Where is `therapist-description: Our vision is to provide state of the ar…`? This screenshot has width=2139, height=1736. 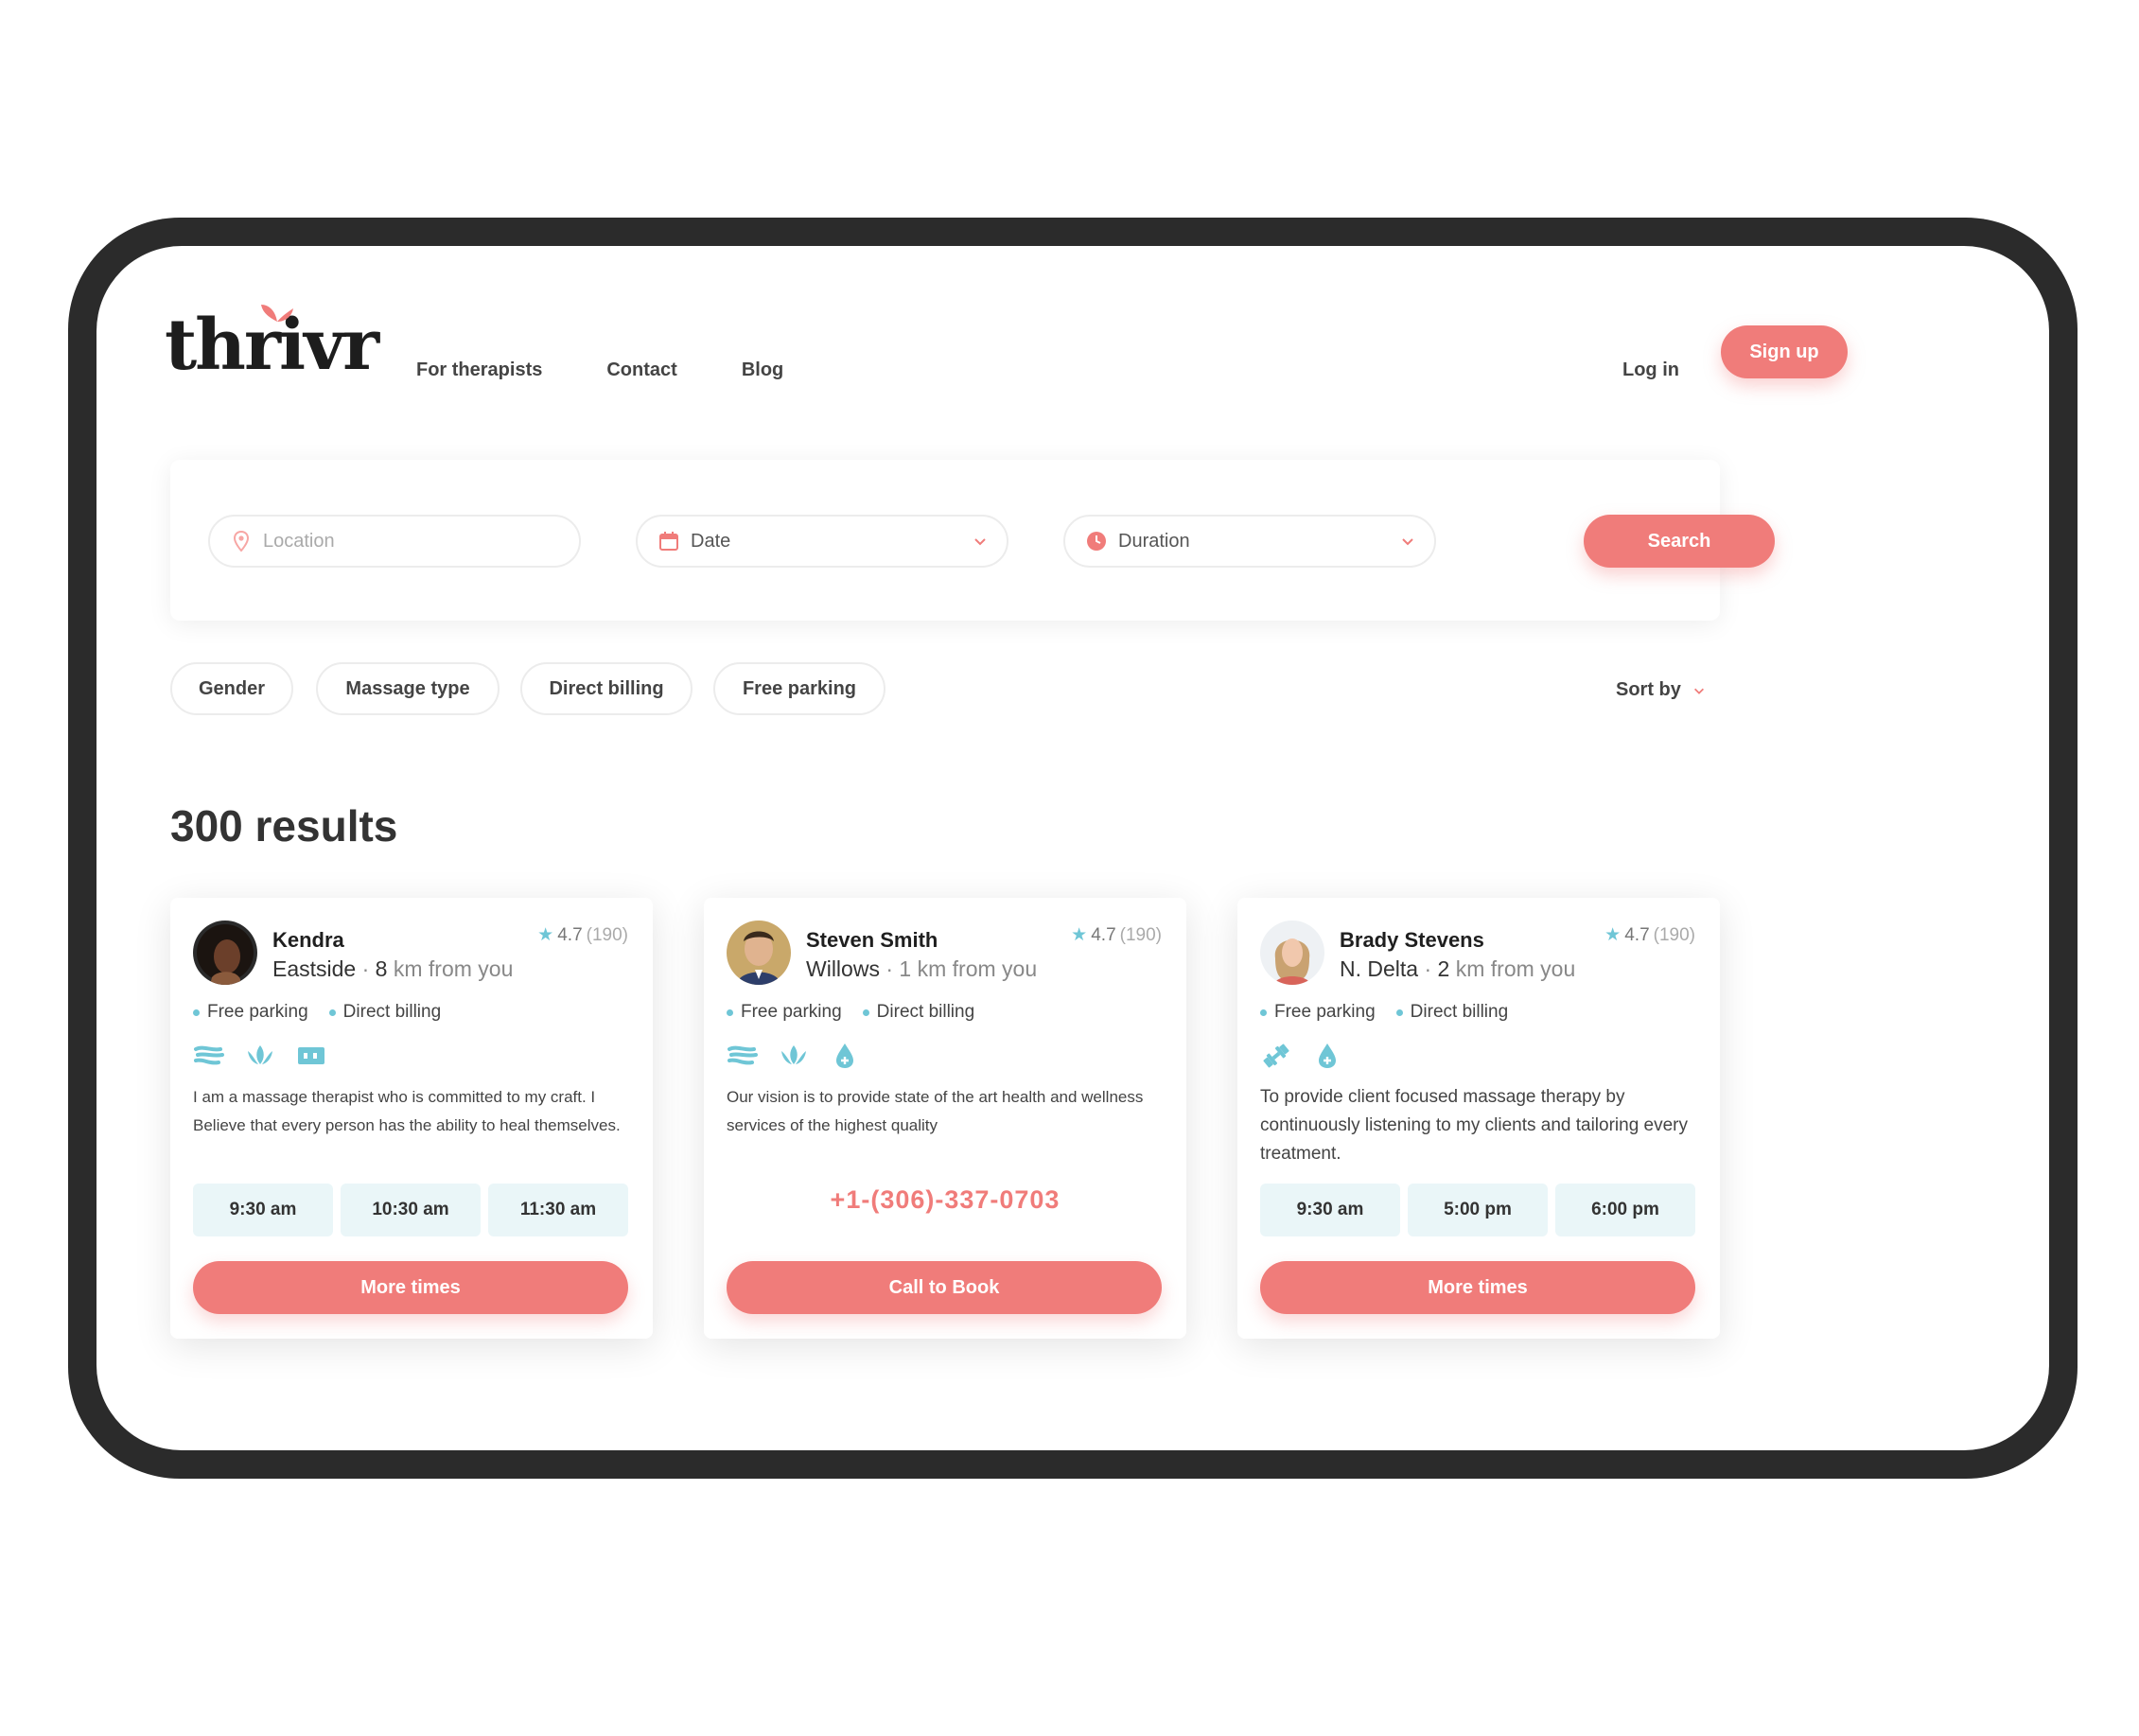 therapist-description: Our vision is to provide state of the ar… is located at coordinates (935, 1111).